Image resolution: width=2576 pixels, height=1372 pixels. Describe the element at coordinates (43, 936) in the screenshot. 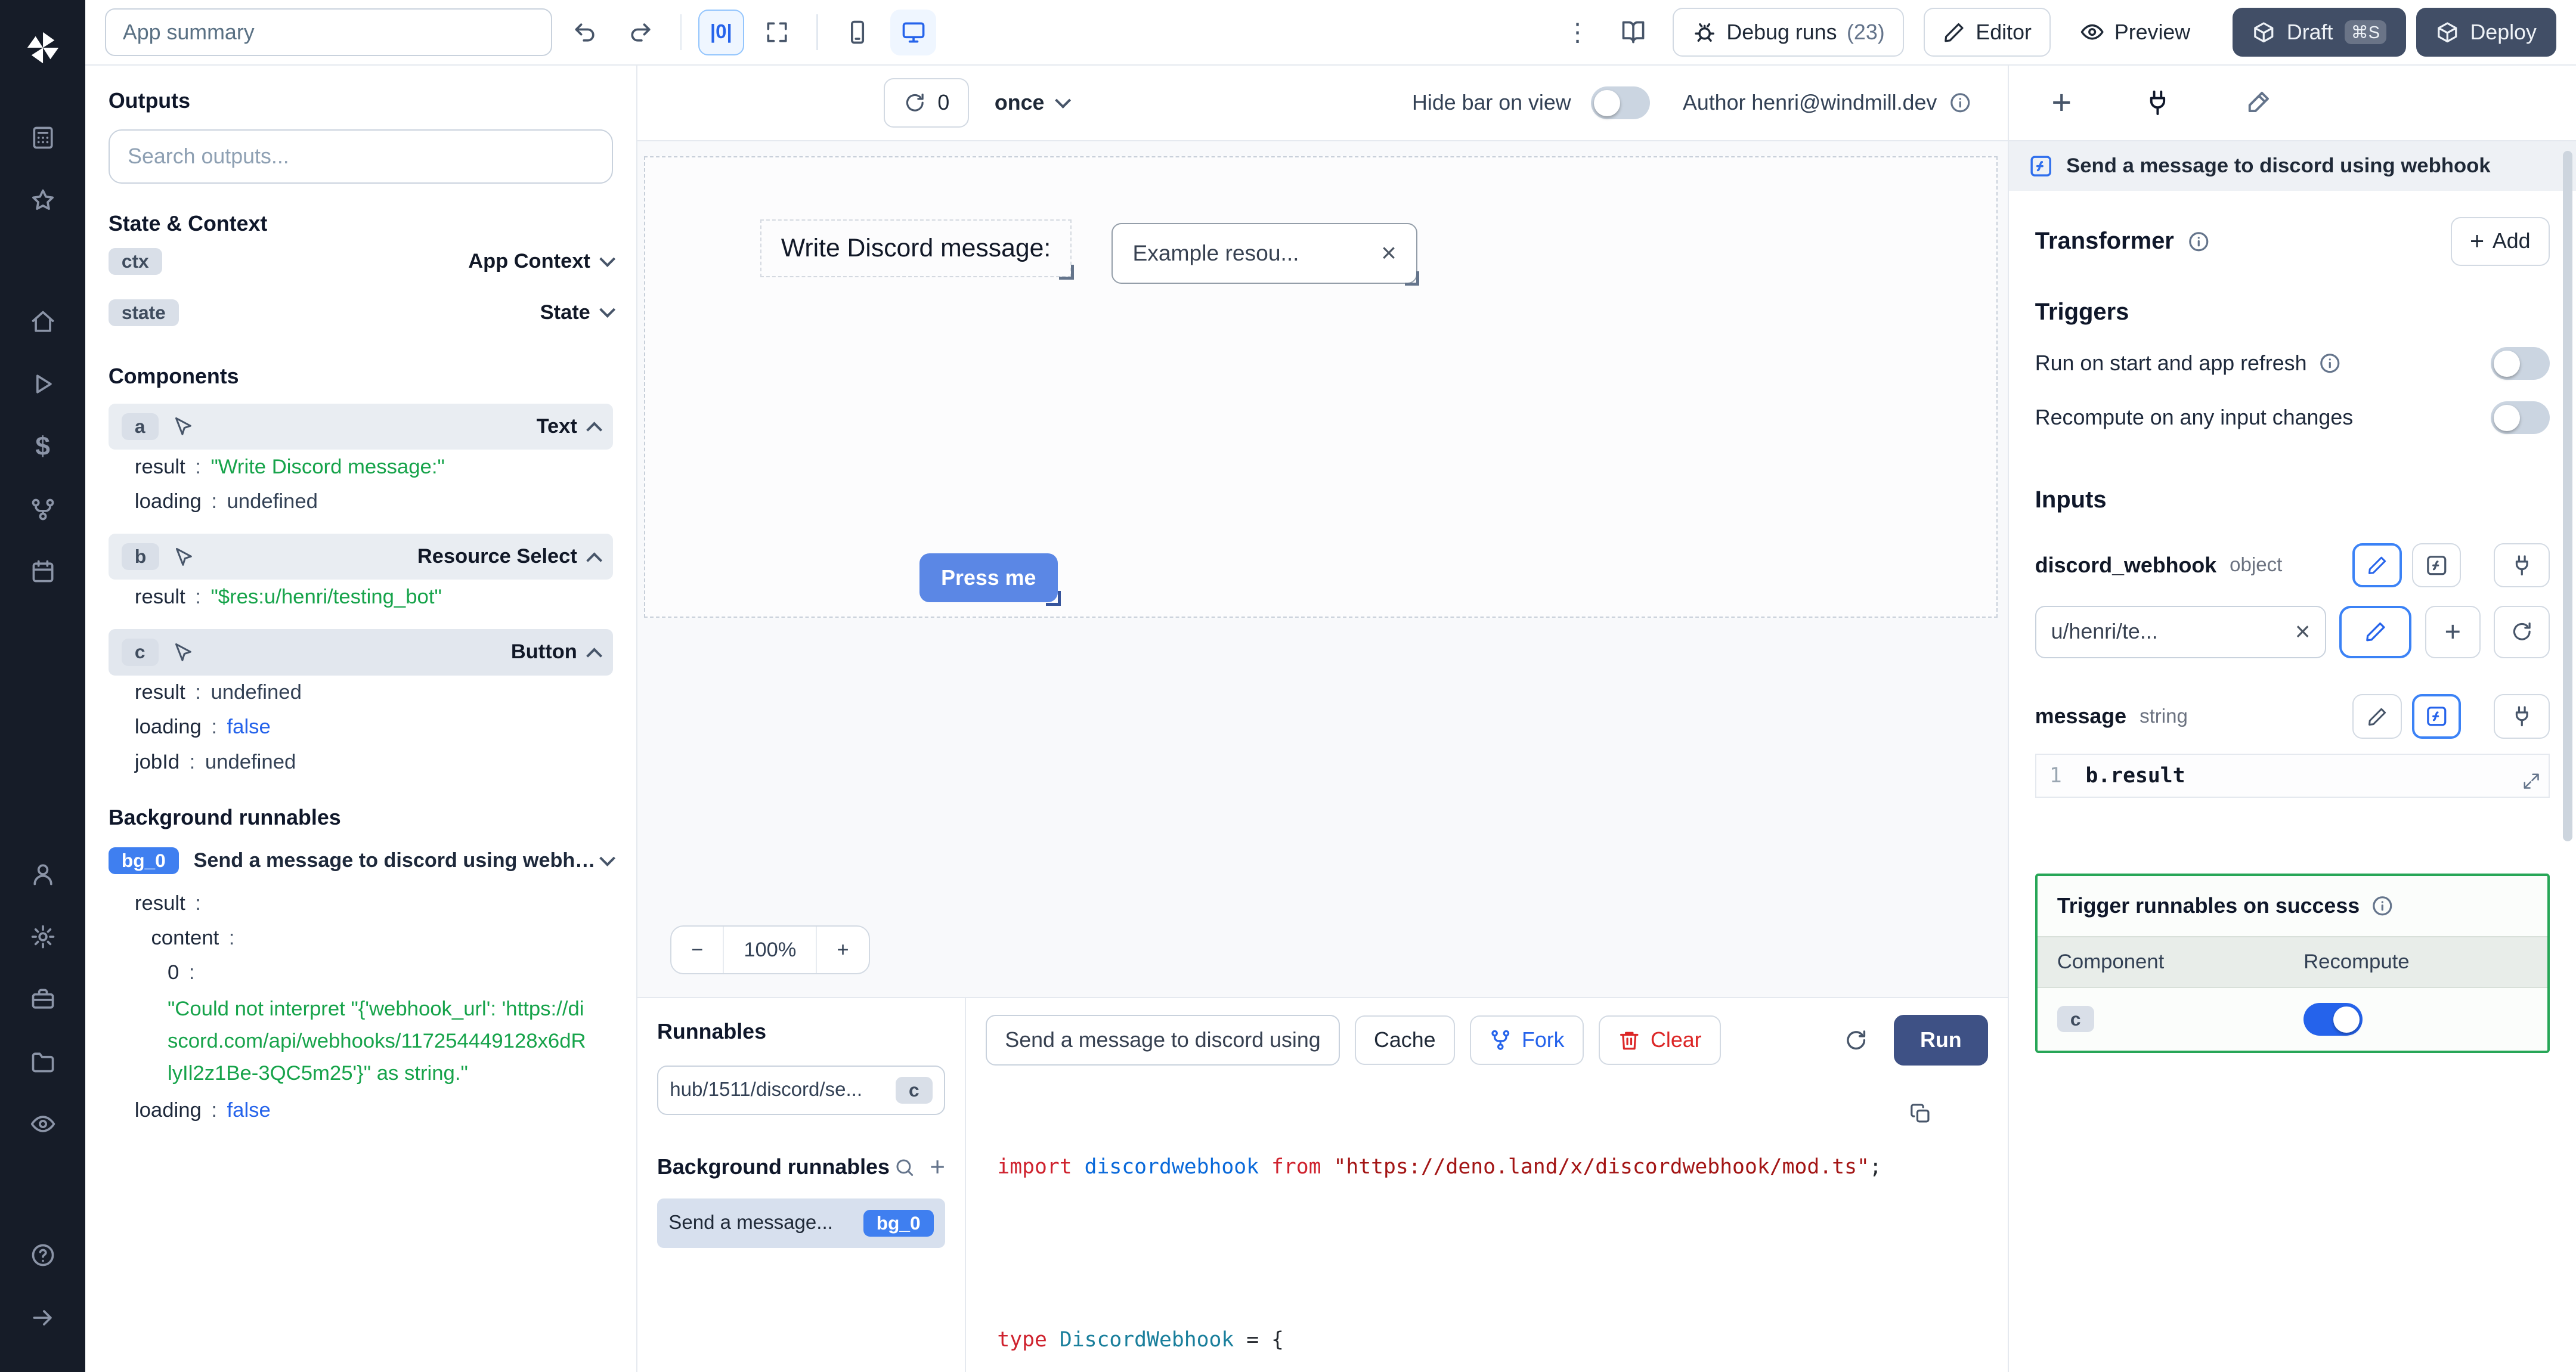

I see `rail-settings-icon` at that location.